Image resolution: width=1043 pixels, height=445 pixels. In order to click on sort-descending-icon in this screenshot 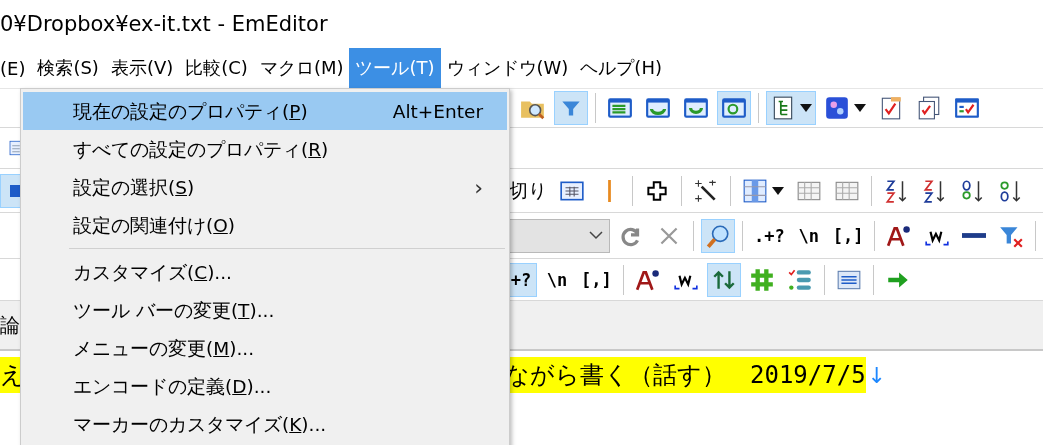, I will do `click(934, 190)`.